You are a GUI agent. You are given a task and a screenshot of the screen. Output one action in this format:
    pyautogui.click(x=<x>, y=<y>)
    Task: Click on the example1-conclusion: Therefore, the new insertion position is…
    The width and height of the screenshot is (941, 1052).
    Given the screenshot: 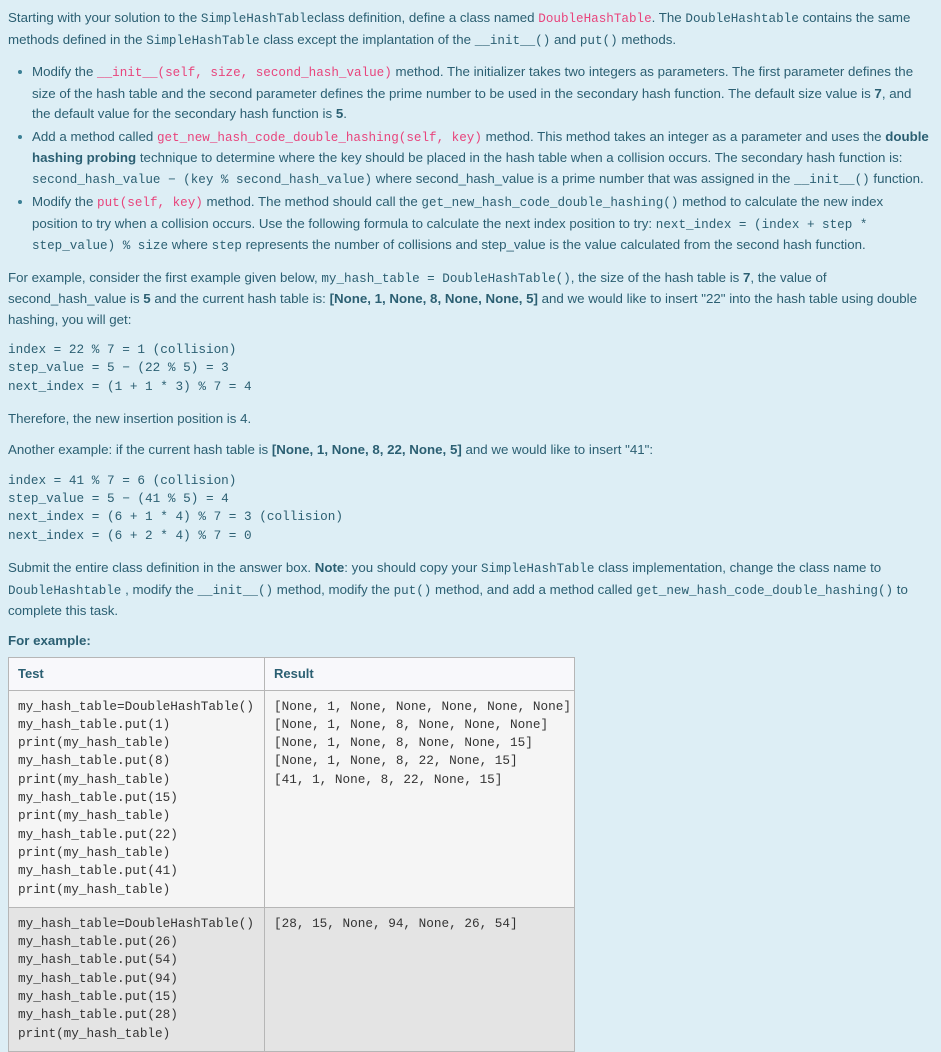 What is the action you would take?
    pyautogui.click(x=130, y=418)
    